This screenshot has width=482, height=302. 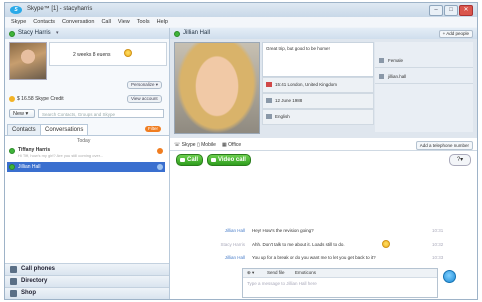 What do you see at coordinates (460, 160) in the screenshot?
I see `more-options-button: ?▾` at bounding box center [460, 160].